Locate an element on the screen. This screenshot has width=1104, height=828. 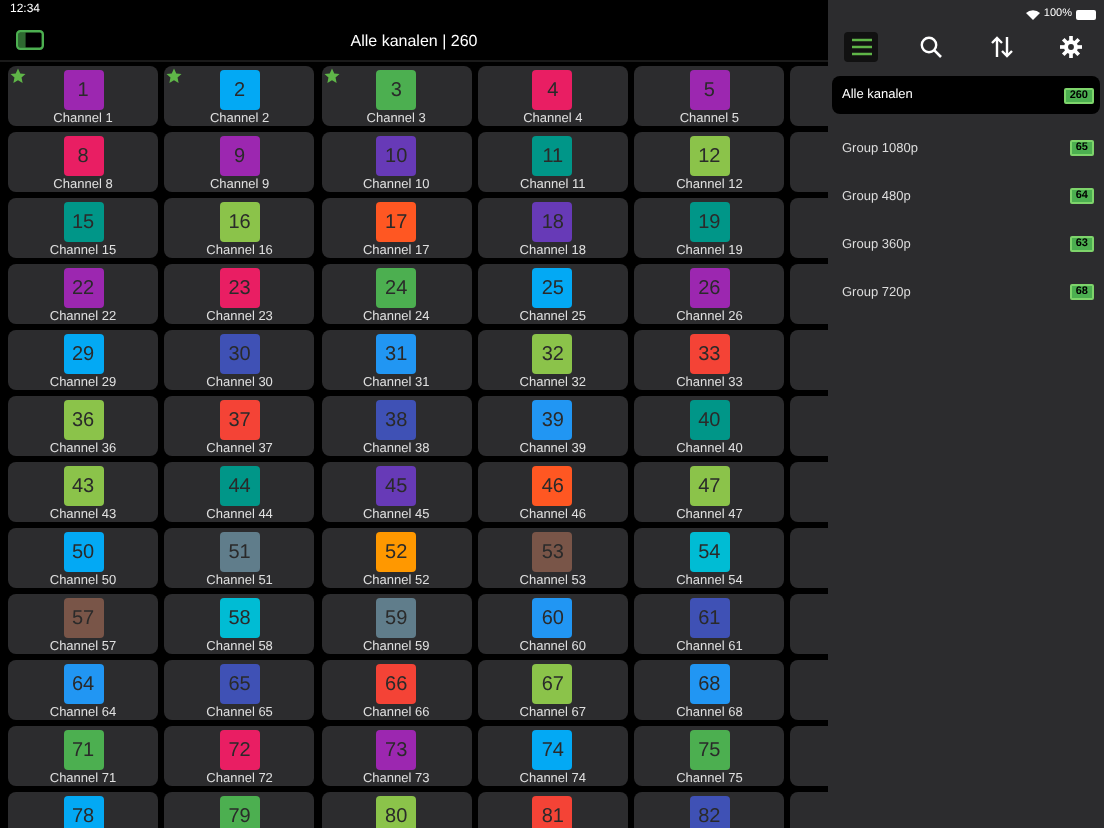
sidebar-toggle-icon is located at coordinates (30, 40).